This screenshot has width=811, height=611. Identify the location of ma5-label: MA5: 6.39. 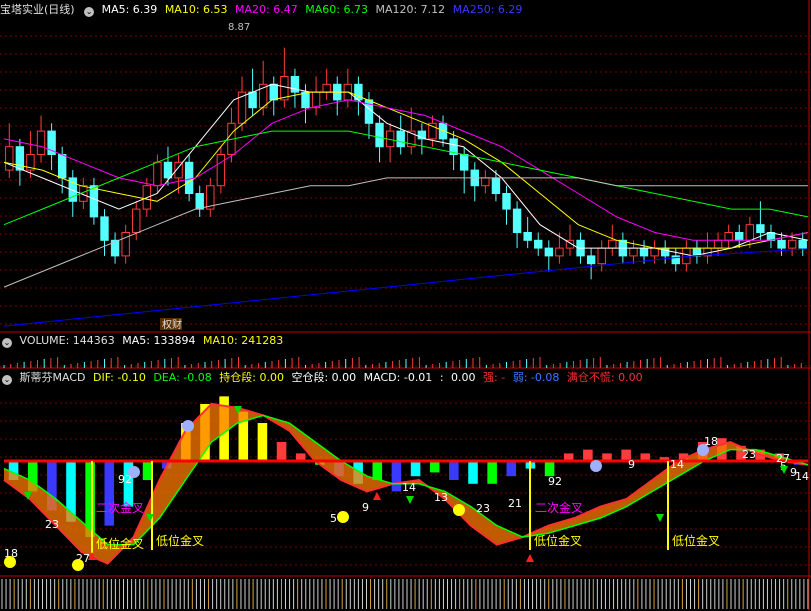
(129, 9).